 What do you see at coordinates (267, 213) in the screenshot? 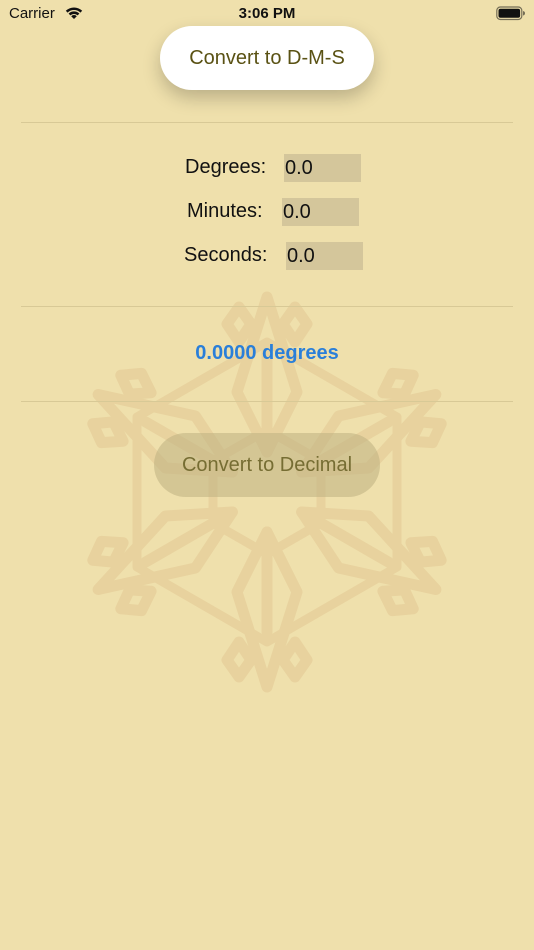
I see `minutes-row: Minutes: 0.0` at bounding box center [267, 213].